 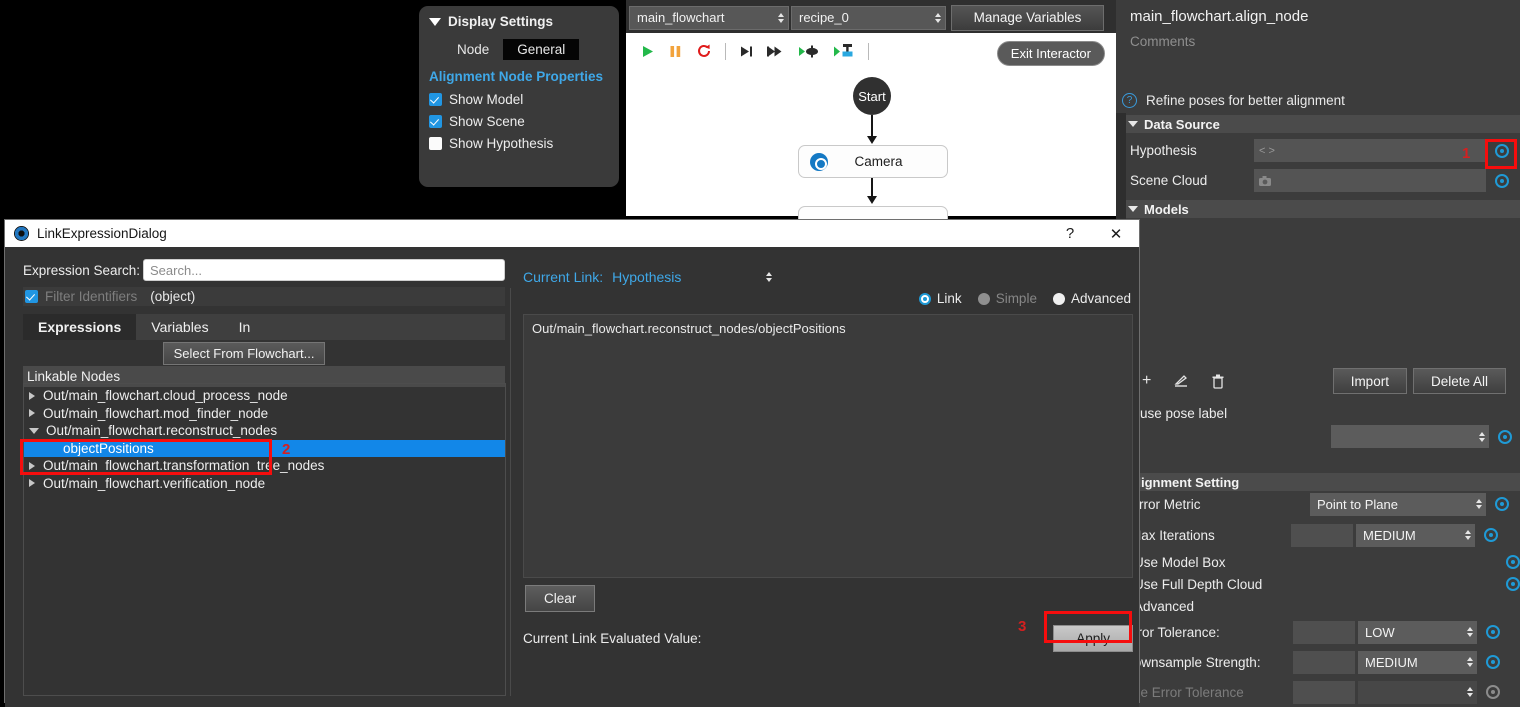 What do you see at coordinates (31, 296) in the screenshot?
I see `checkbox-on-icon` at bounding box center [31, 296].